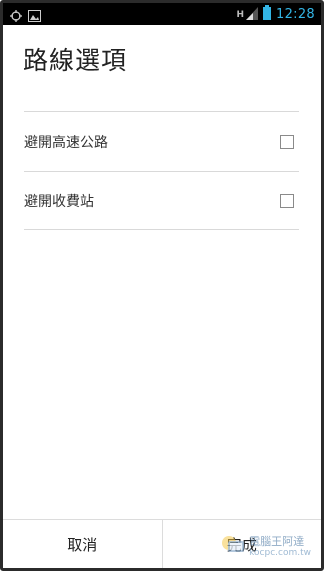  Describe the element at coordinates (277, 541) in the screenshot. I see `watermark-brand: 電腦王阿達` at that location.